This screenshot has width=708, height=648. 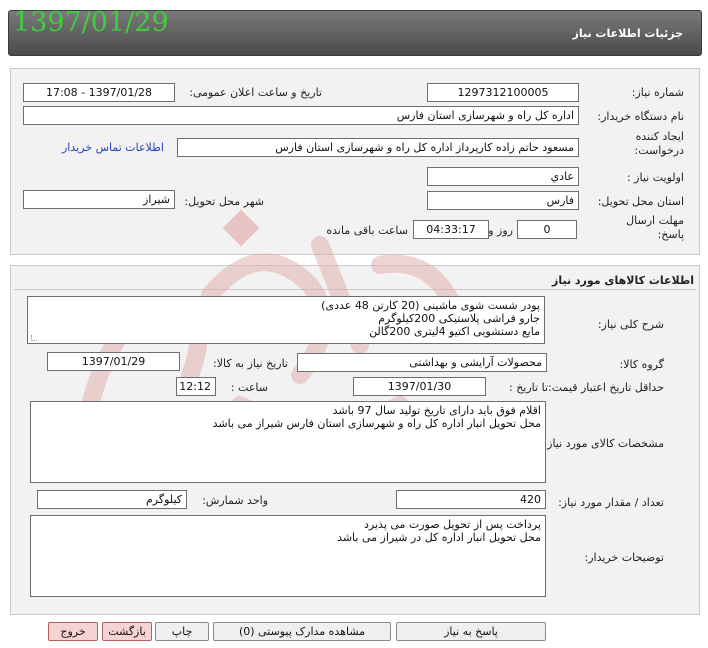 What do you see at coordinates (419, 386) in the screenshot?
I see `to-date-field: 1397/01/30` at bounding box center [419, 386].